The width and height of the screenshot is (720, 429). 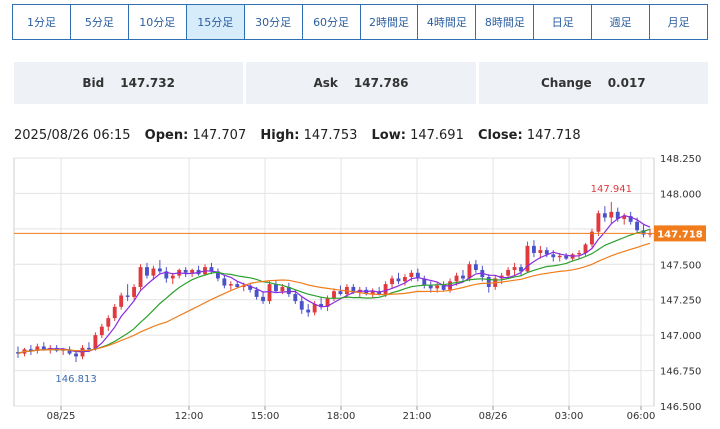 I want to click on low-label: Low:, so click(x=388, y=135).